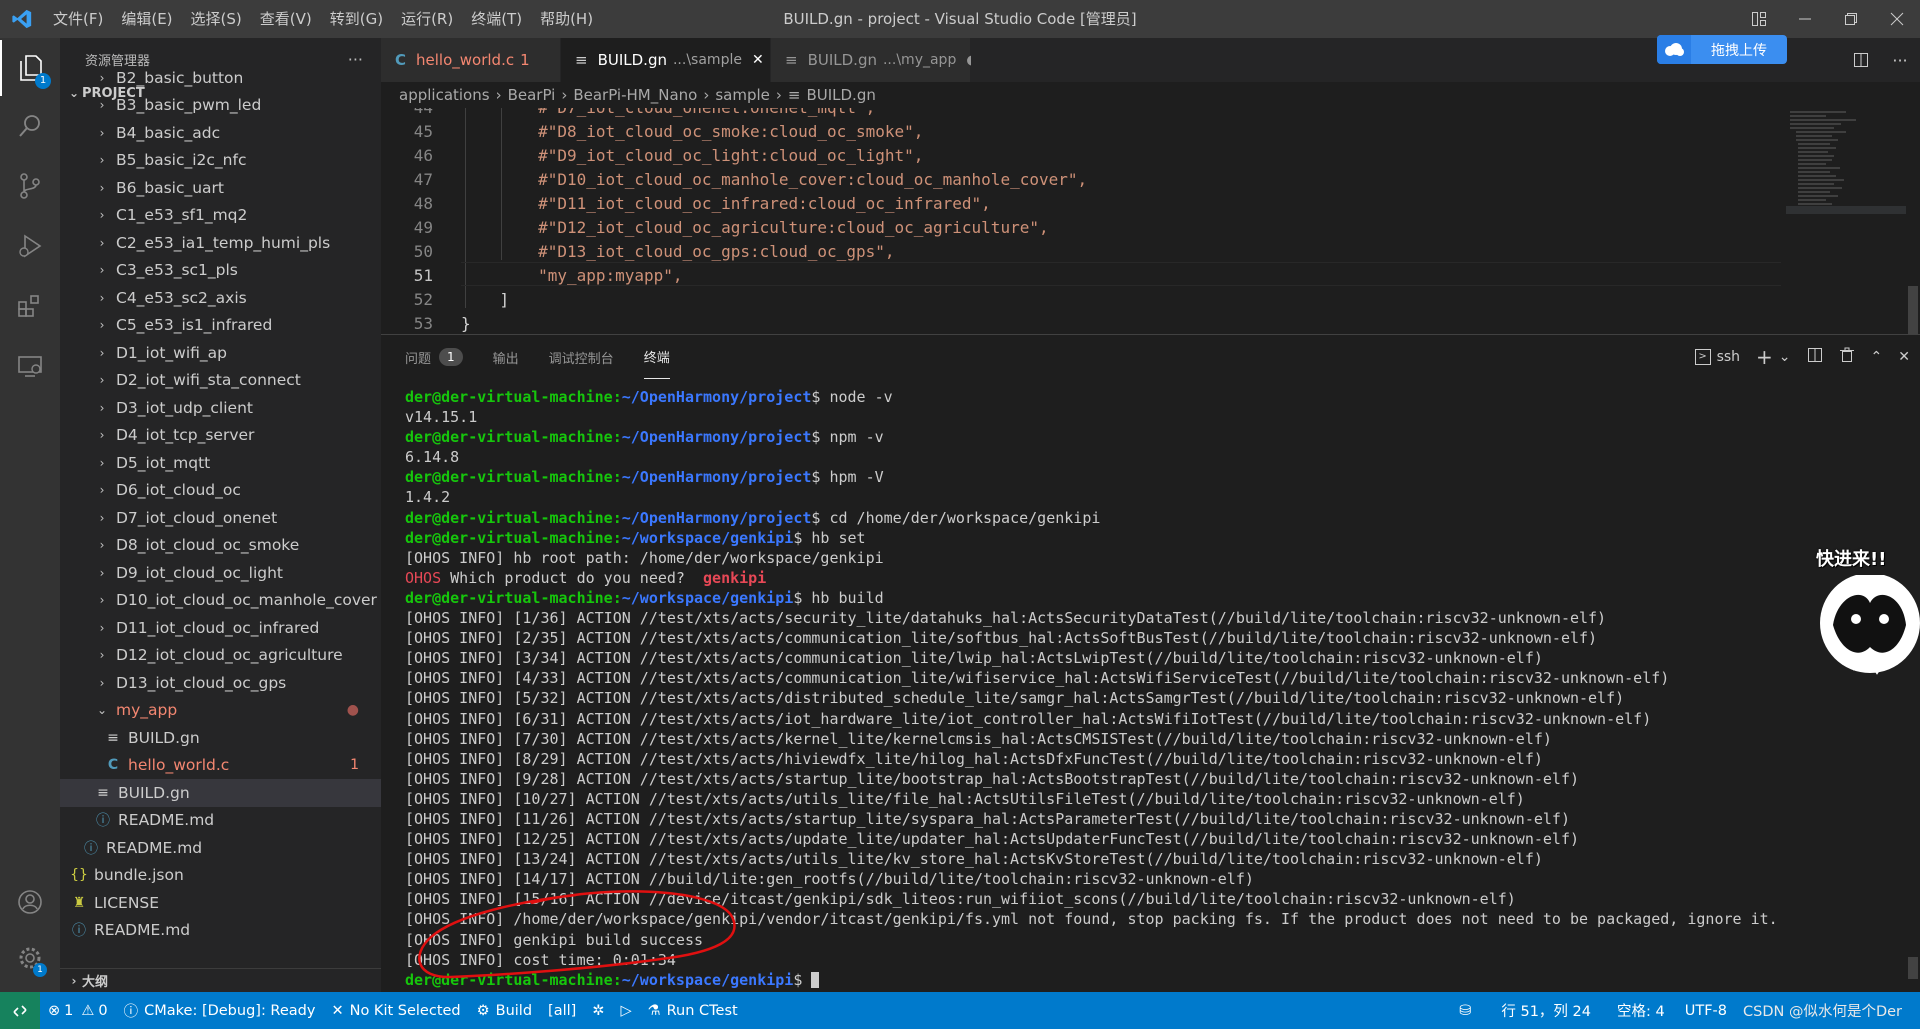 The width and height of the screenshot is (1920, 1029). Describe the element at coordinates (656, 357) in the screenshot. I see `tab-terminal: 终端` at that location.